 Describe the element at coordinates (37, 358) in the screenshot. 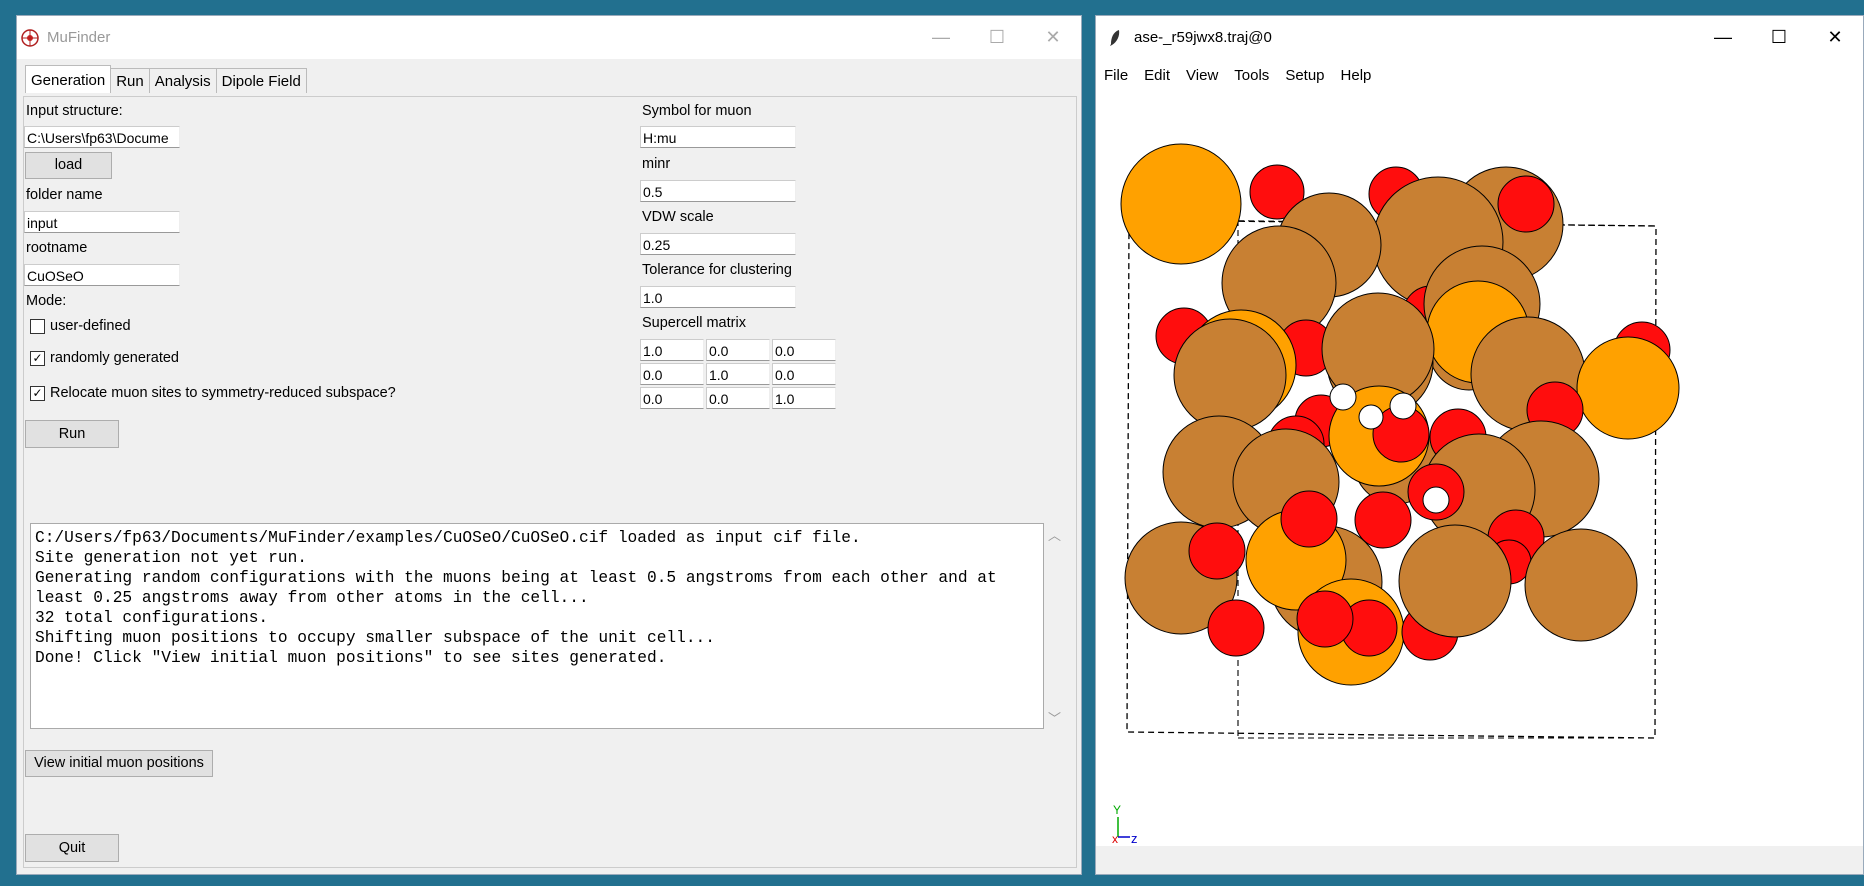

I see `randomly-generated-checkbox: ✓` at that location.